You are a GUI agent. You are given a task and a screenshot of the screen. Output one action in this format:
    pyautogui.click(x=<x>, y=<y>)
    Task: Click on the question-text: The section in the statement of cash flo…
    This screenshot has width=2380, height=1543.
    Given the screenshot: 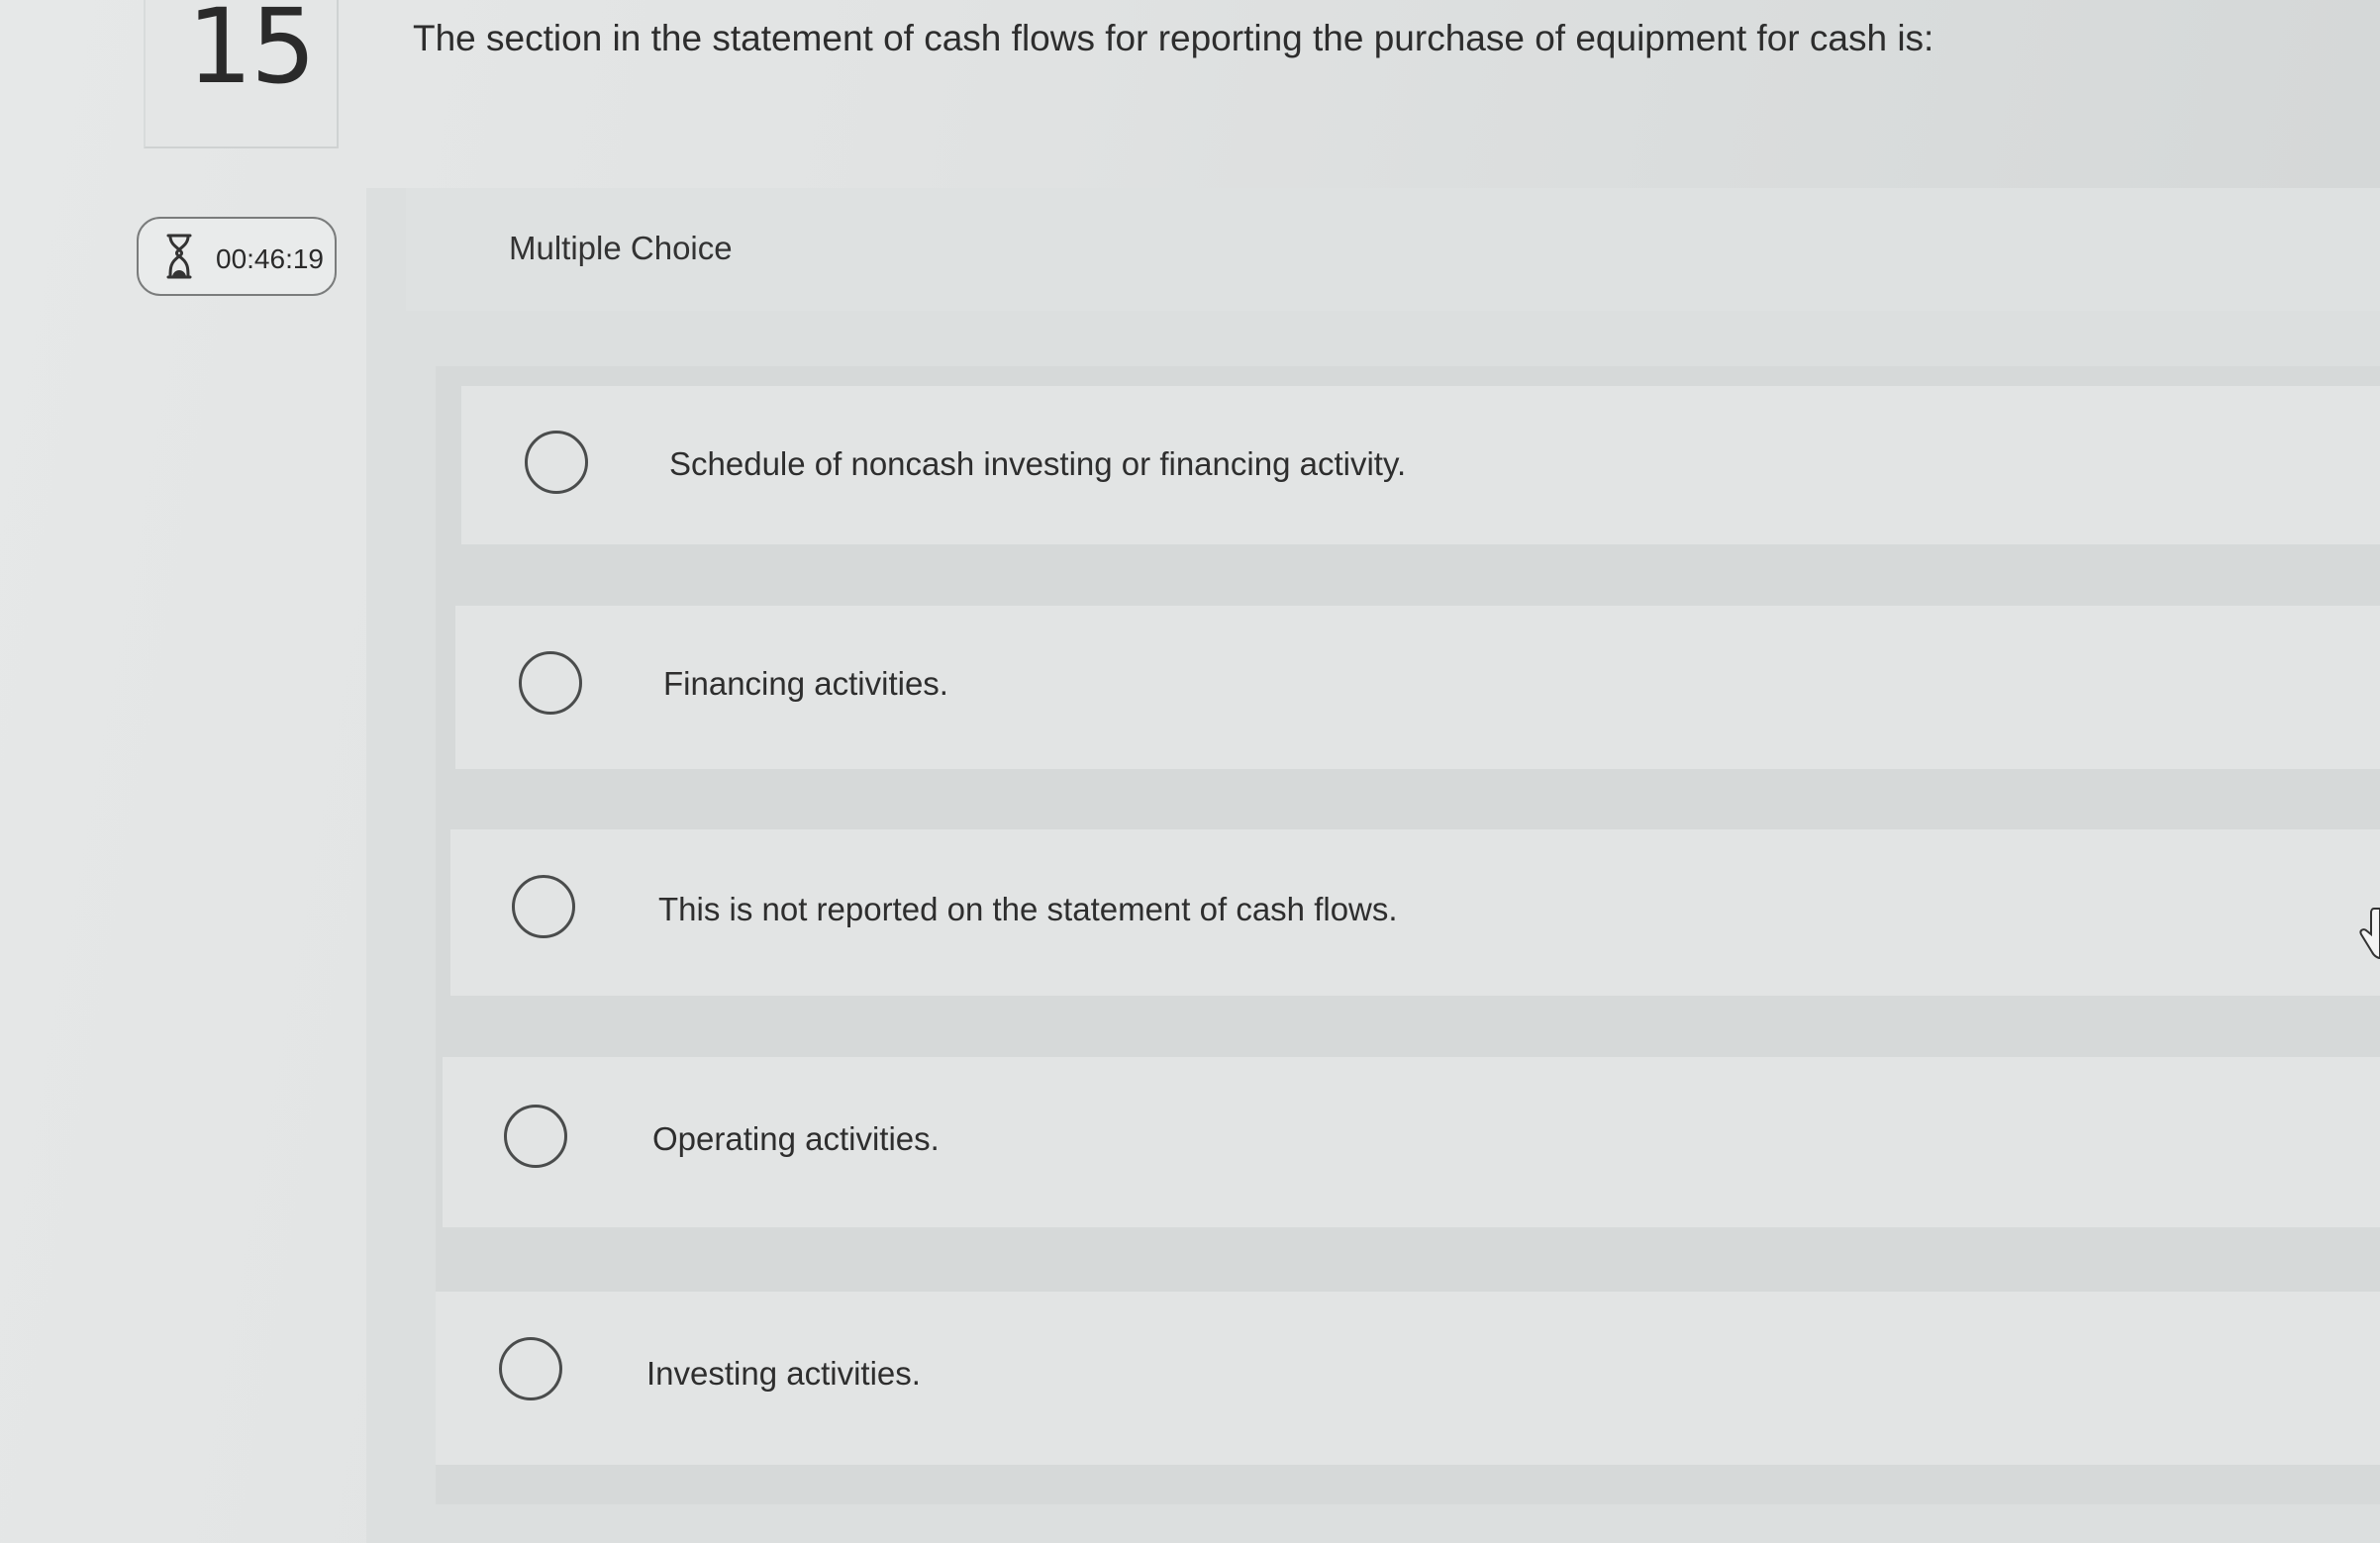 What is the action you would take?
    pyautogui.click(x=1173, y=38)
    